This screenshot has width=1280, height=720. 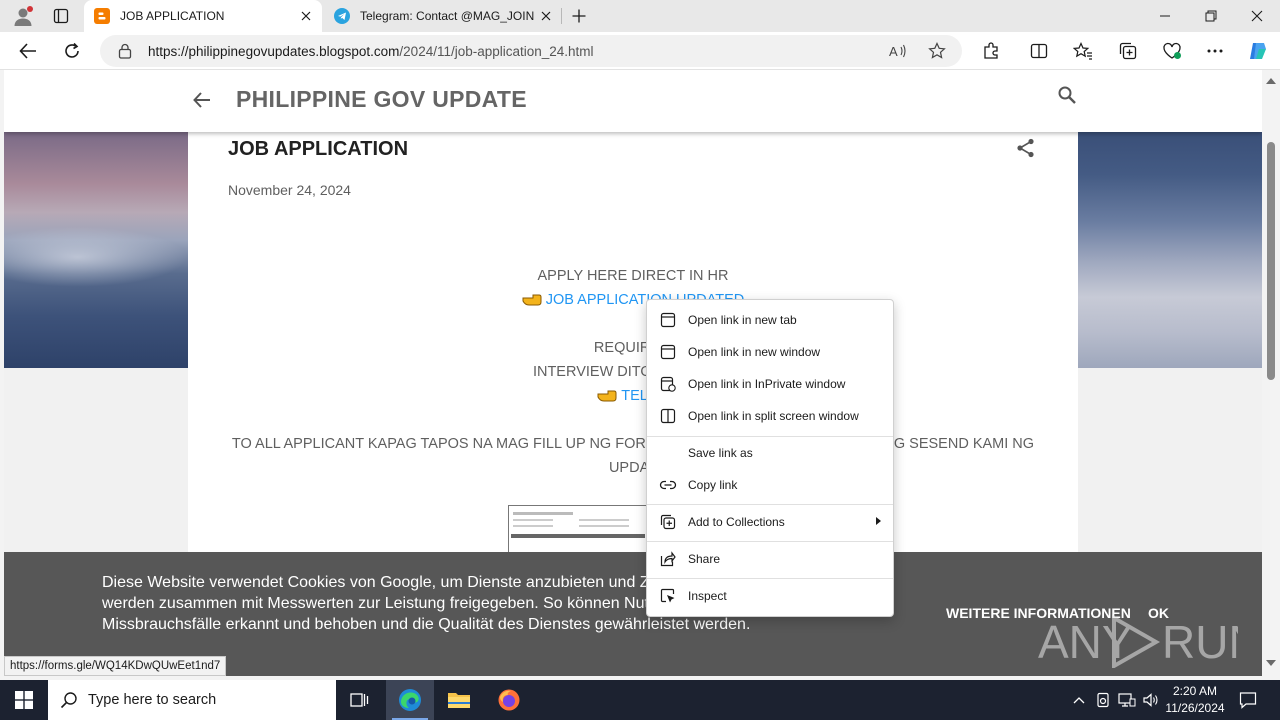 What do you see at coordinates (410, 700) in the screenshot?
I see `edge-taskbar-icon` at bounding box center [410, 700].